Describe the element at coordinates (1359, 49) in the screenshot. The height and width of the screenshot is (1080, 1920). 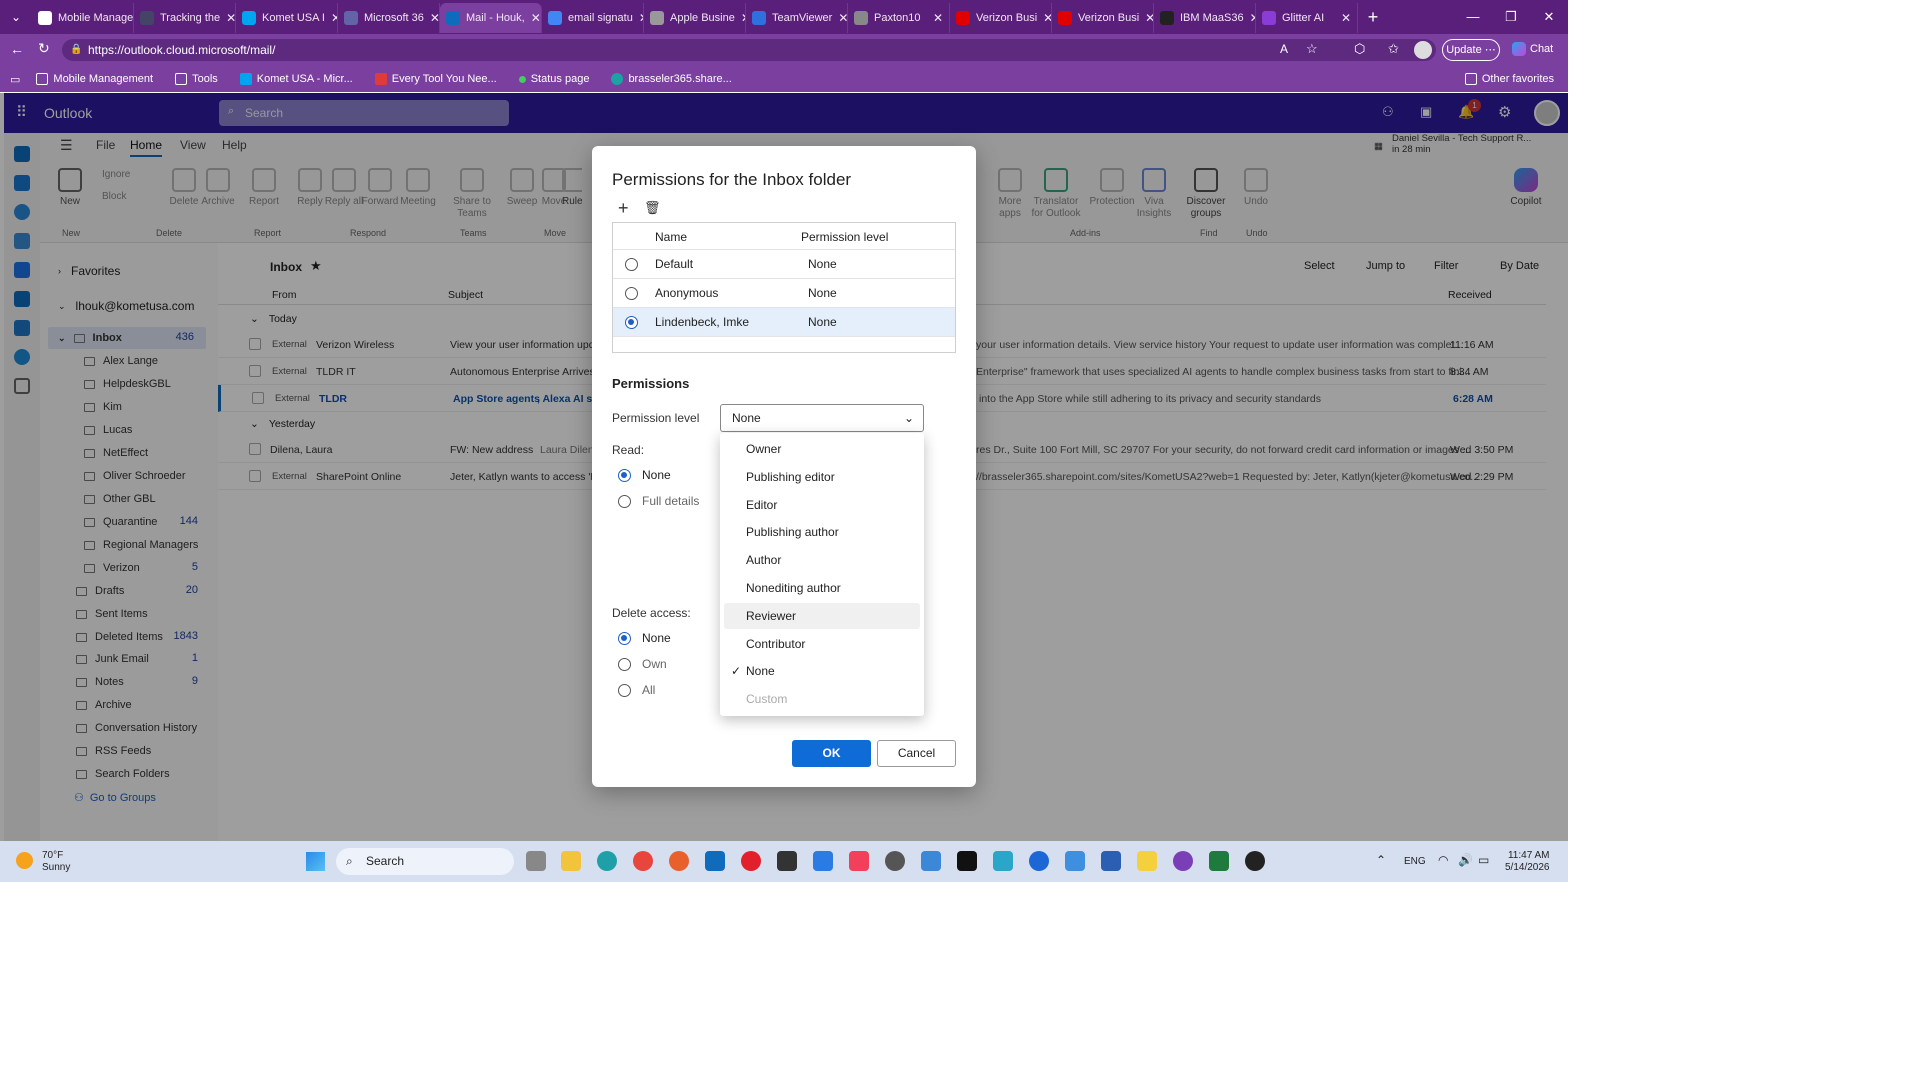
I see `extensions-icon: ⬡` at that location.